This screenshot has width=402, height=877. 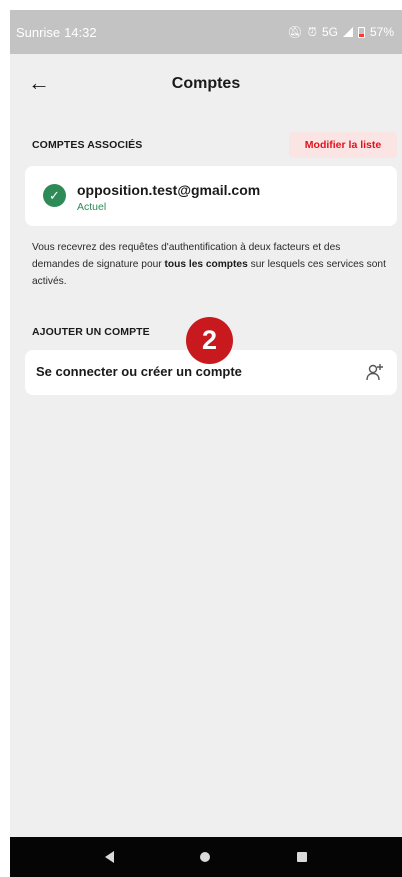 What do you see at coordinates (92, 207) in the screenshot?
I see `account-status: Actuel` at bounding box center [92, 207].